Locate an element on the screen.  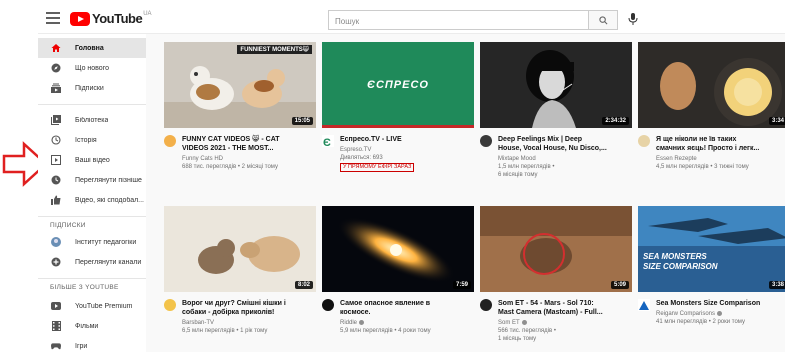
video-title: Sea Monsters Size Comparison is located at coordinates (720, 303).